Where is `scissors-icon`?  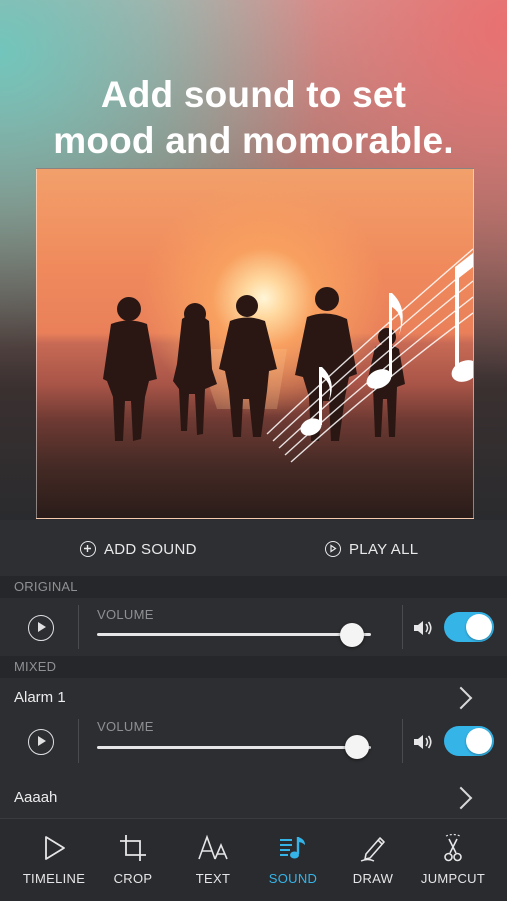 scissors-icon is located at coordinates (453, 847).